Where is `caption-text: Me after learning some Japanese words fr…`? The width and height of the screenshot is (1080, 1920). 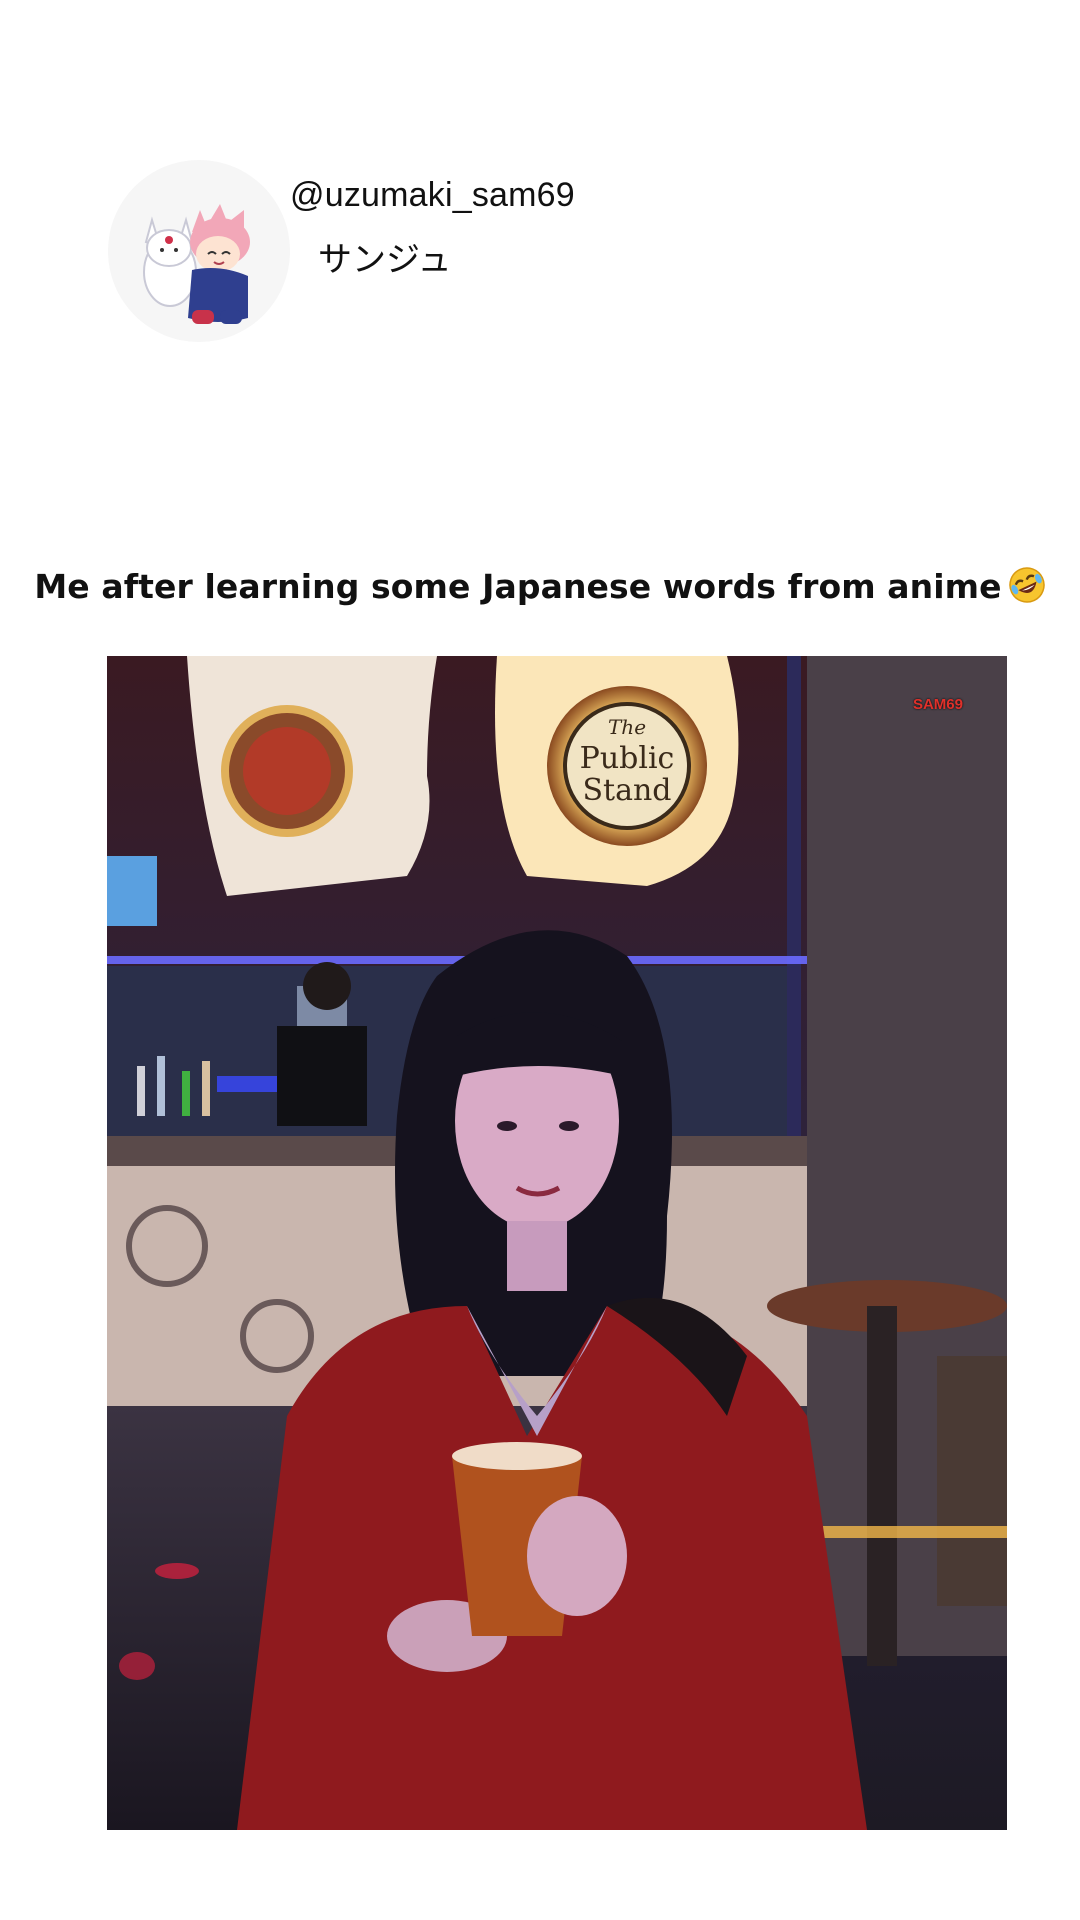
caption-text: Me after learning some Japanese words fr… is located at coordinates (518, 586).